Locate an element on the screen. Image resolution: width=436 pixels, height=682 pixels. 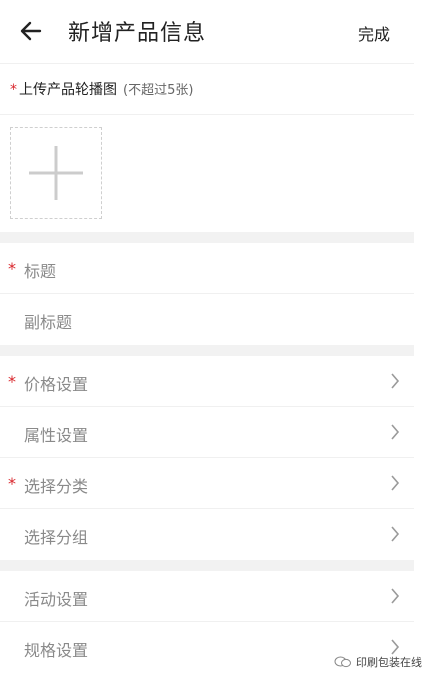
upload-label-text: 上传产品轮播图 is located at coordinates (68, 90).